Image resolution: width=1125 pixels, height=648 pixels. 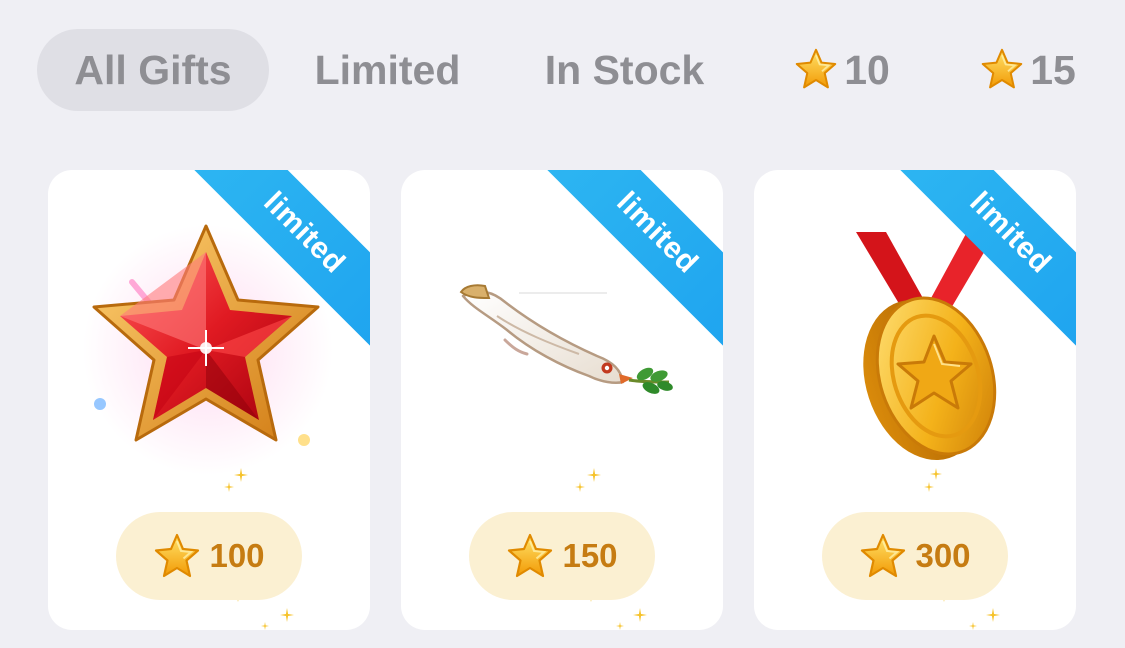 I want to click on tab-limited-label: Limited, so click(x=387, y=69).